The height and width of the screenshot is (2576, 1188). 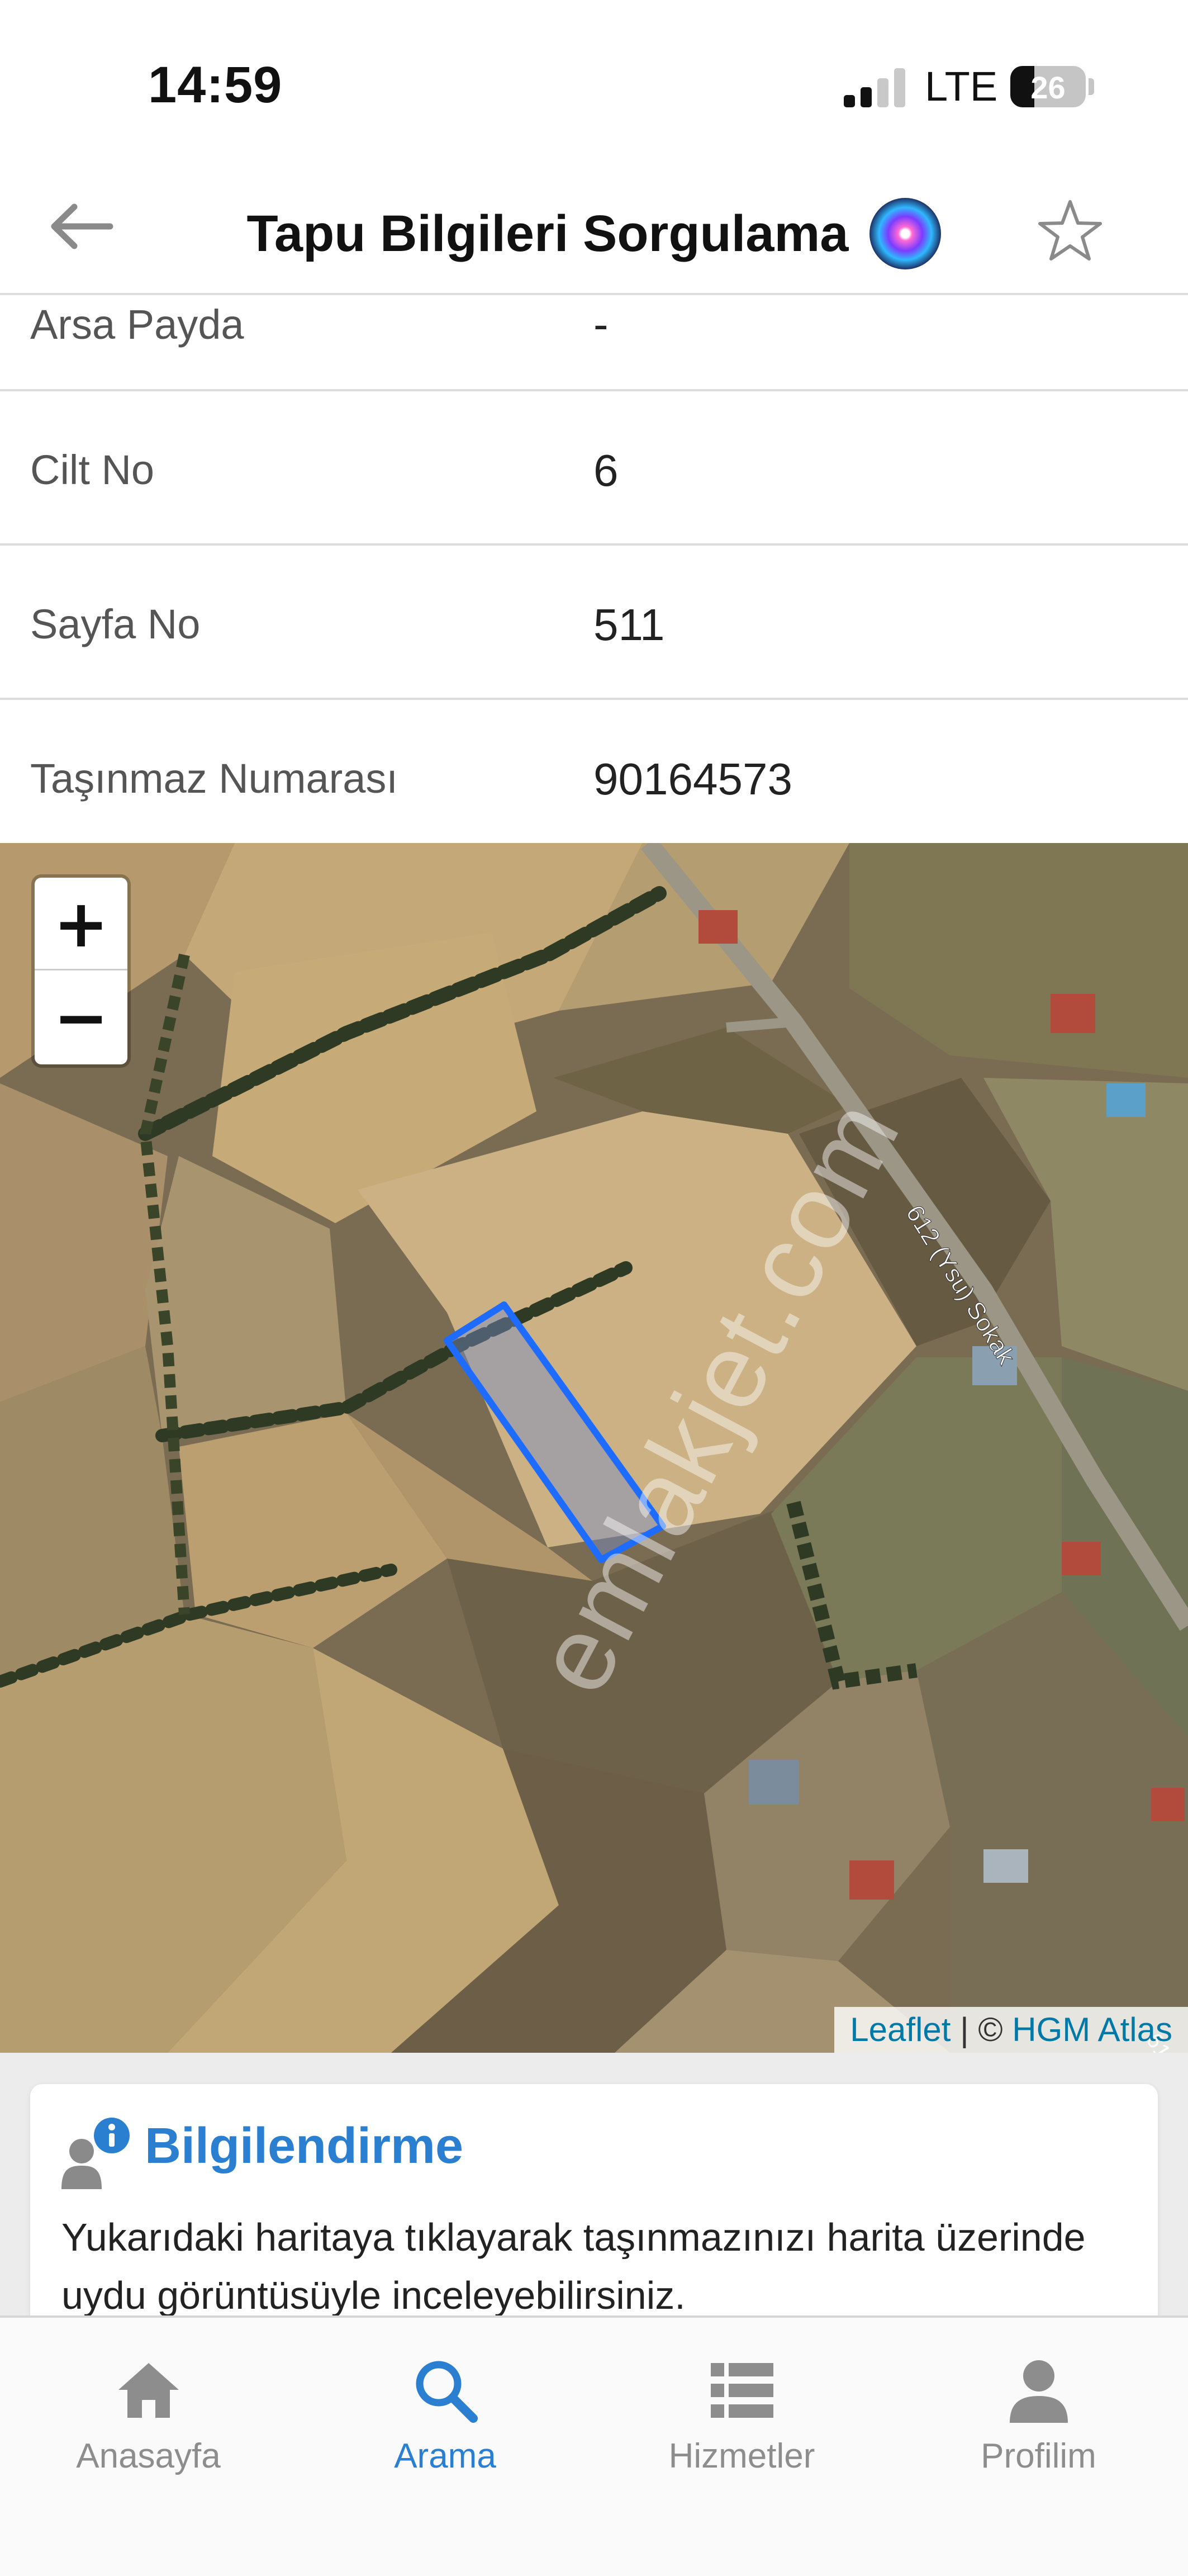 I want to click on favorite-button, so click(x=1070, y=231).